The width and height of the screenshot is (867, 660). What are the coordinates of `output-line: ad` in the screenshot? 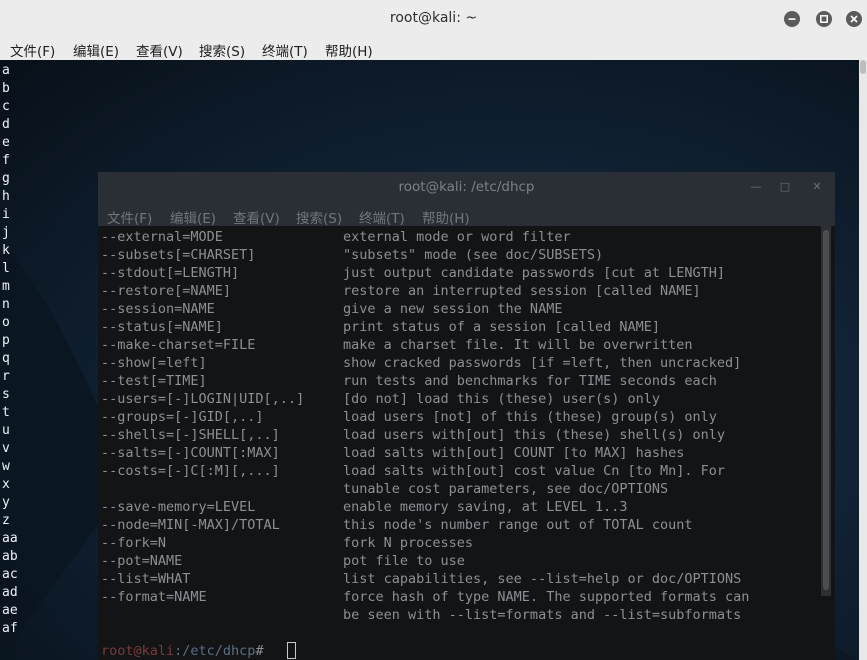 It's located at (10, 592).